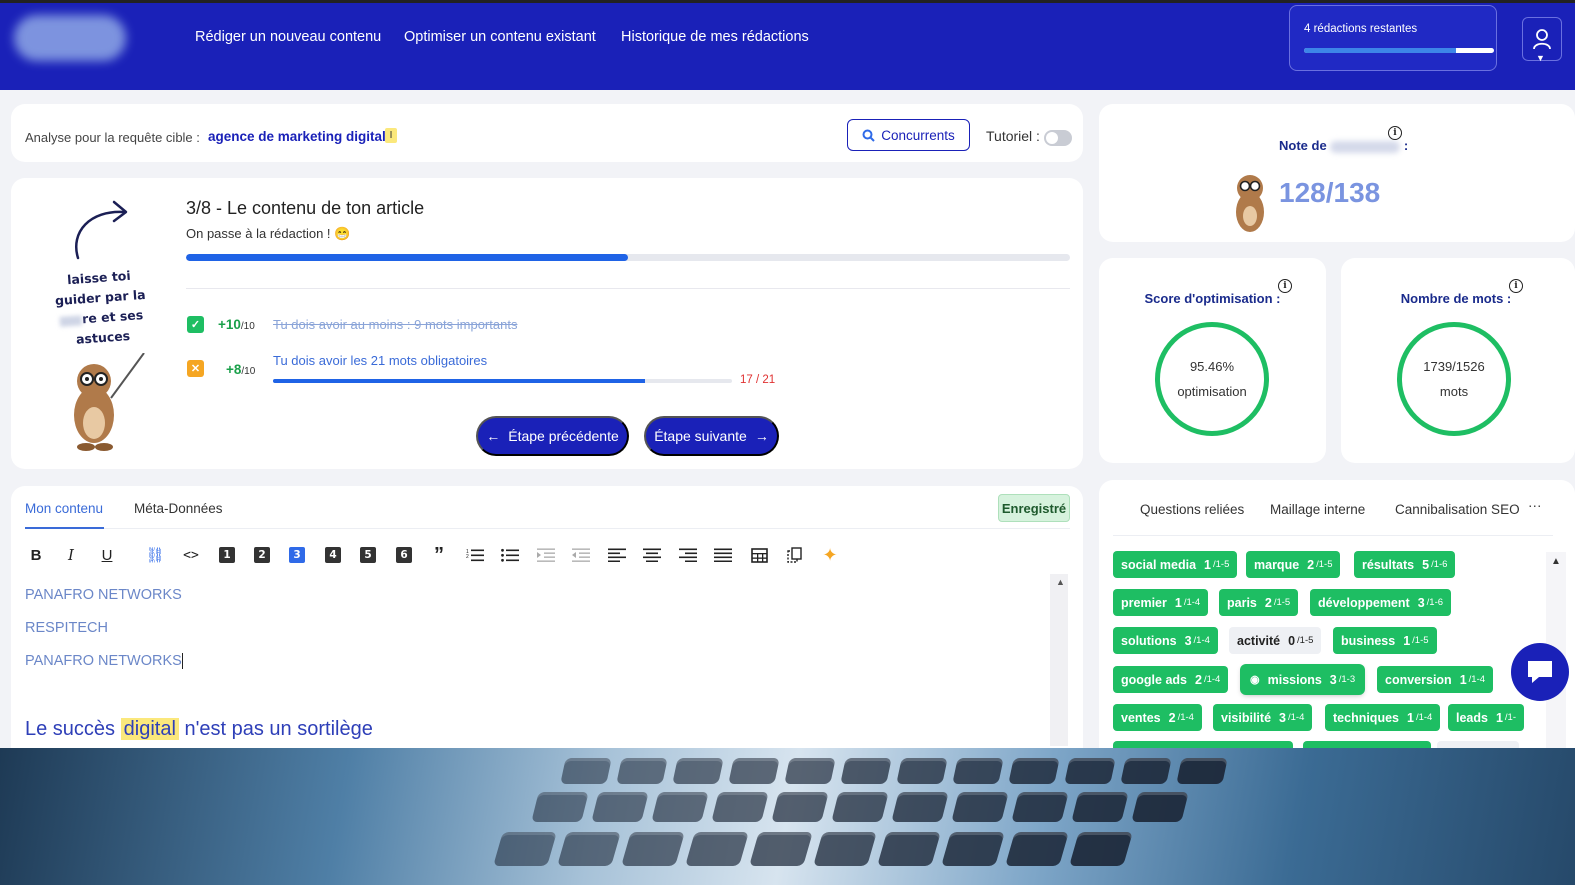 The image size is (1575, 885). I want to click on tab-related-questions: Questions reliées, so click(1192, 509).